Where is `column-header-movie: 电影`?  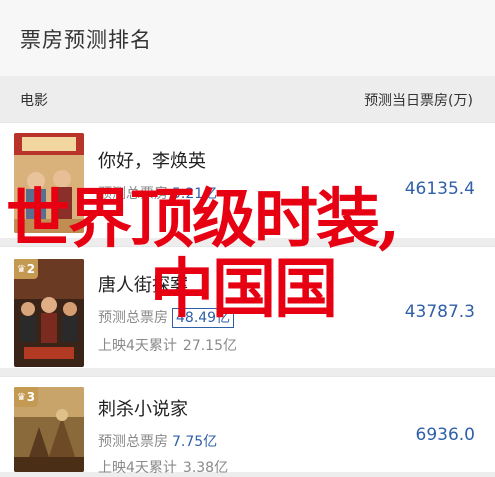
column-header-movie: 电影 is located at coordinates (34, 101).